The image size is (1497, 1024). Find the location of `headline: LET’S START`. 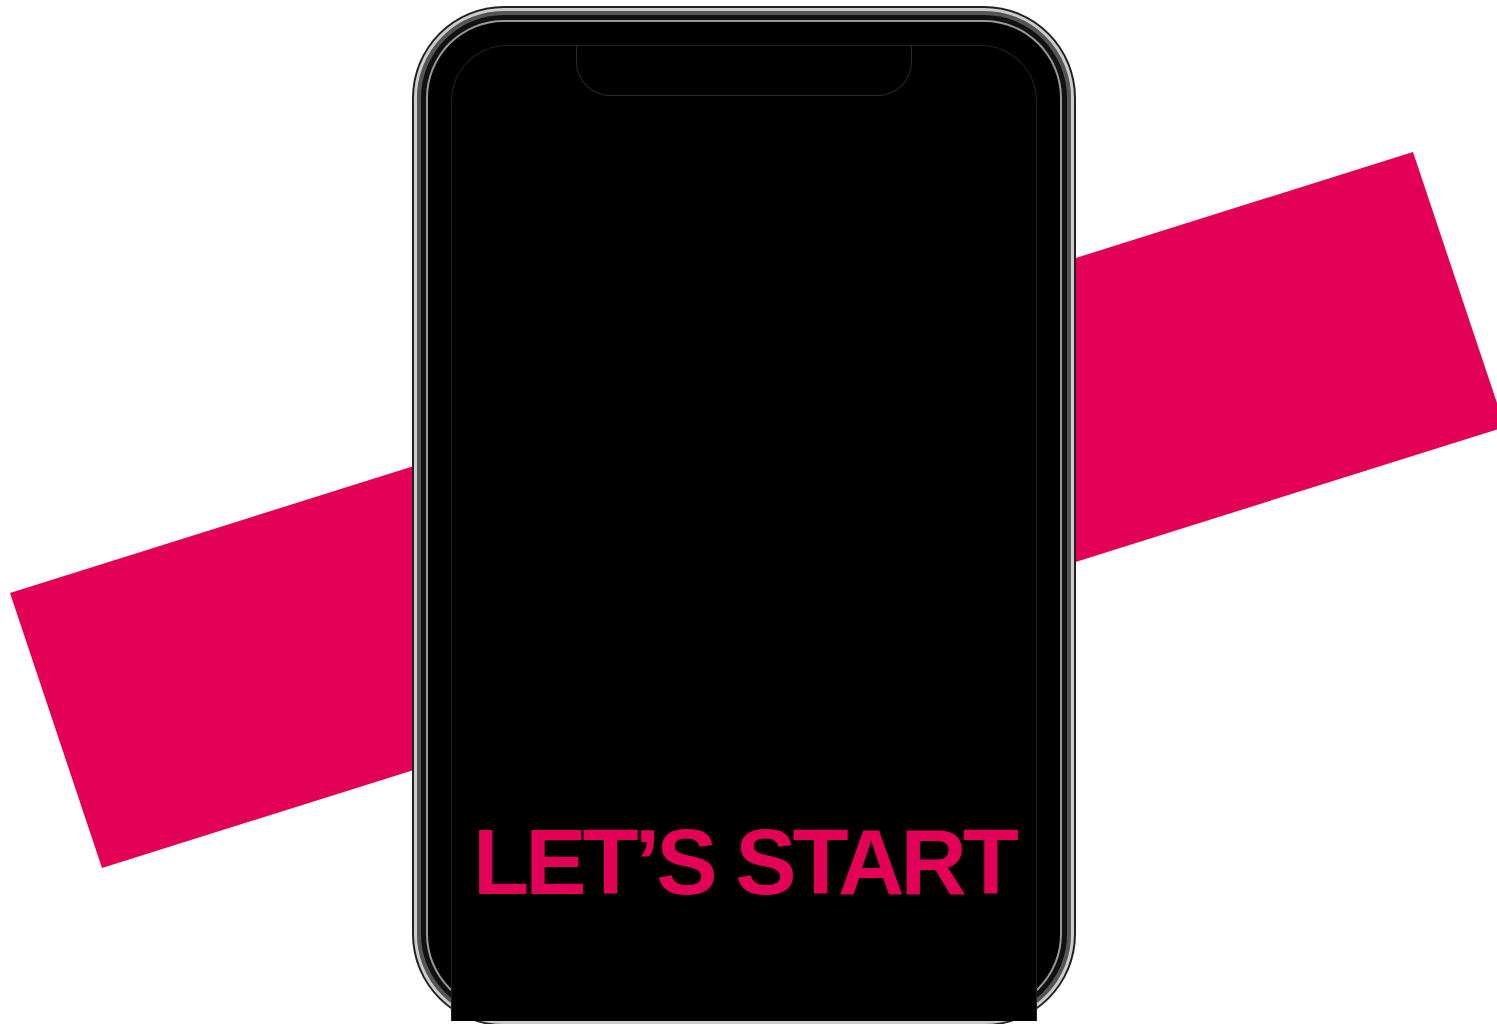

headline: LET’S START is located at coordinates (744, 863).